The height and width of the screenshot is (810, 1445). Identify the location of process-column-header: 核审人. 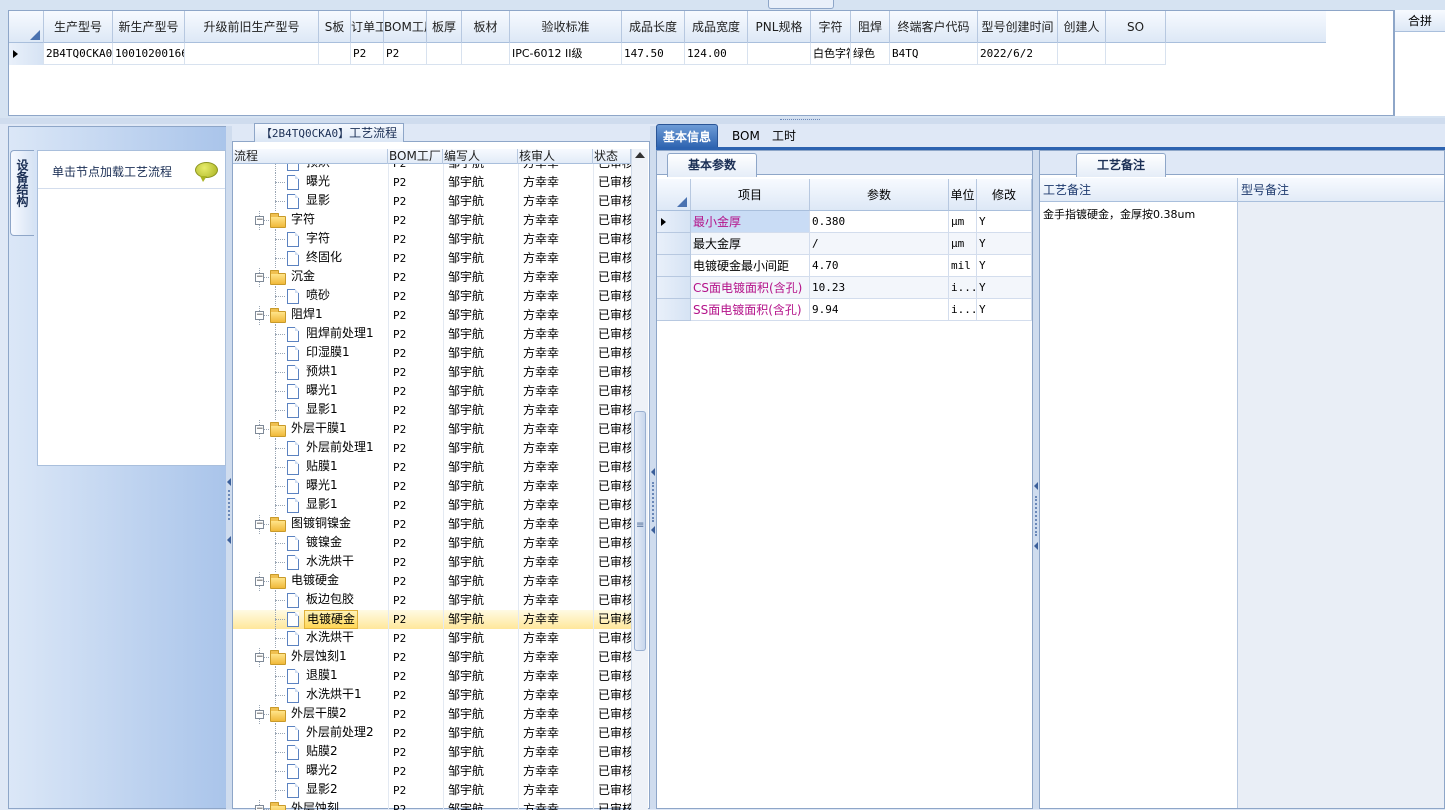
(555, 156).